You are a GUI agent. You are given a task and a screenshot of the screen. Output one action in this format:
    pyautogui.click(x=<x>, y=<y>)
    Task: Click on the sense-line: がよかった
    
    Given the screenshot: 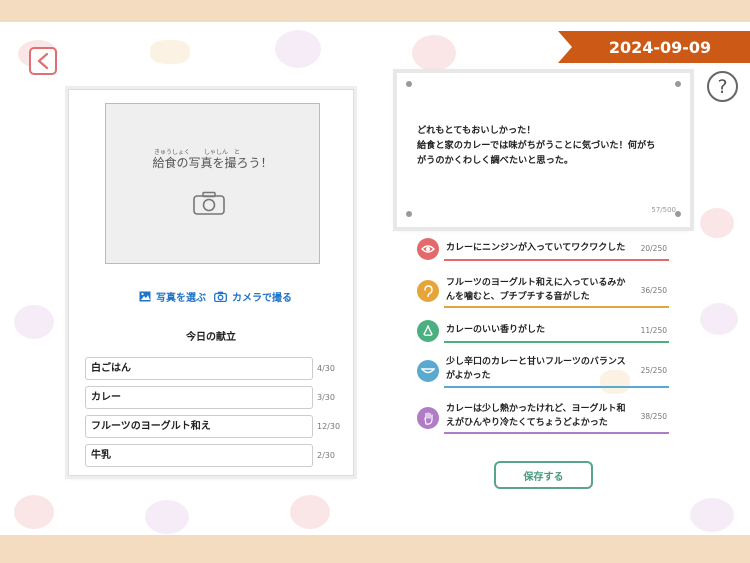 What is the action you would take?
    pyautogui.click(x=468, y=376)
    